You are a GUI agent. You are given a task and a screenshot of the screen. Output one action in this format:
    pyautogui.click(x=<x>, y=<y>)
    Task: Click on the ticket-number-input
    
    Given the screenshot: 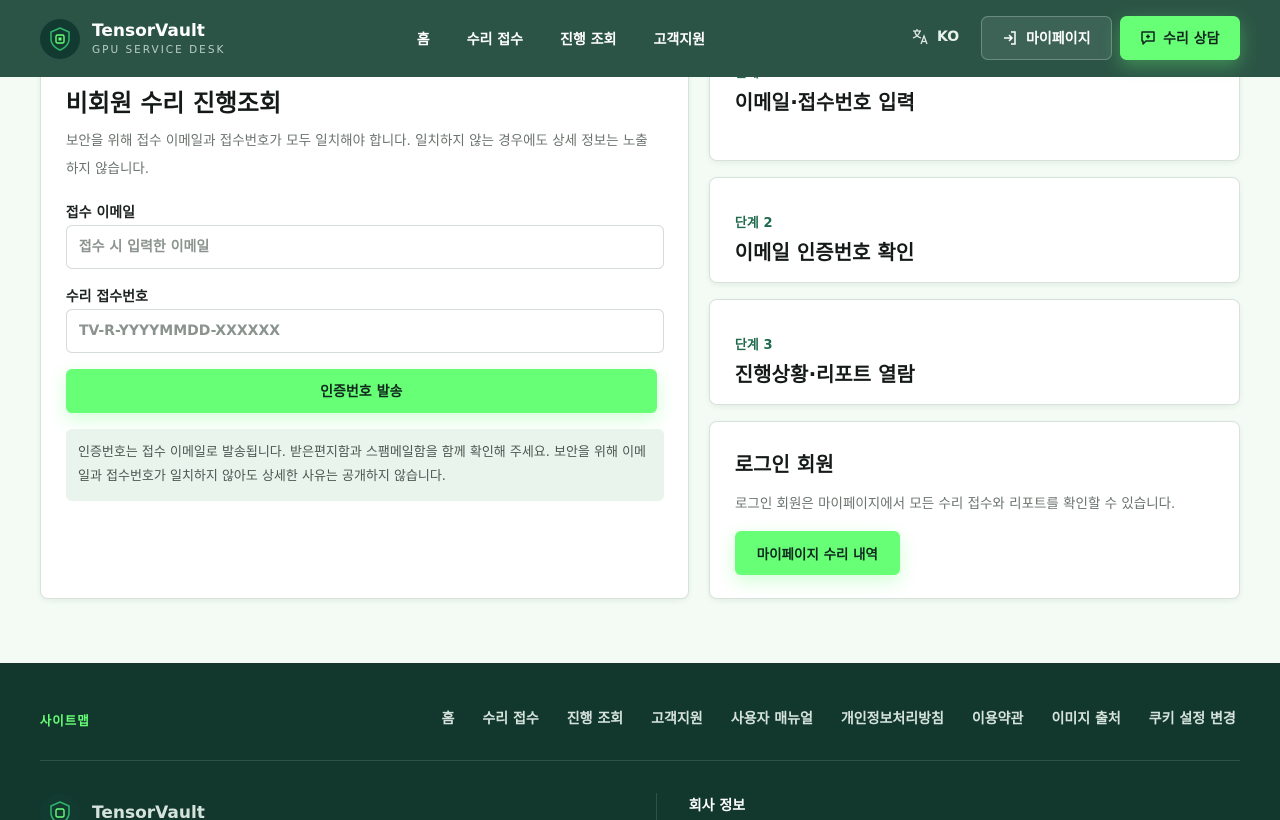 What is the action you would take?
    pyautogui.click(x=365, y=331)
    